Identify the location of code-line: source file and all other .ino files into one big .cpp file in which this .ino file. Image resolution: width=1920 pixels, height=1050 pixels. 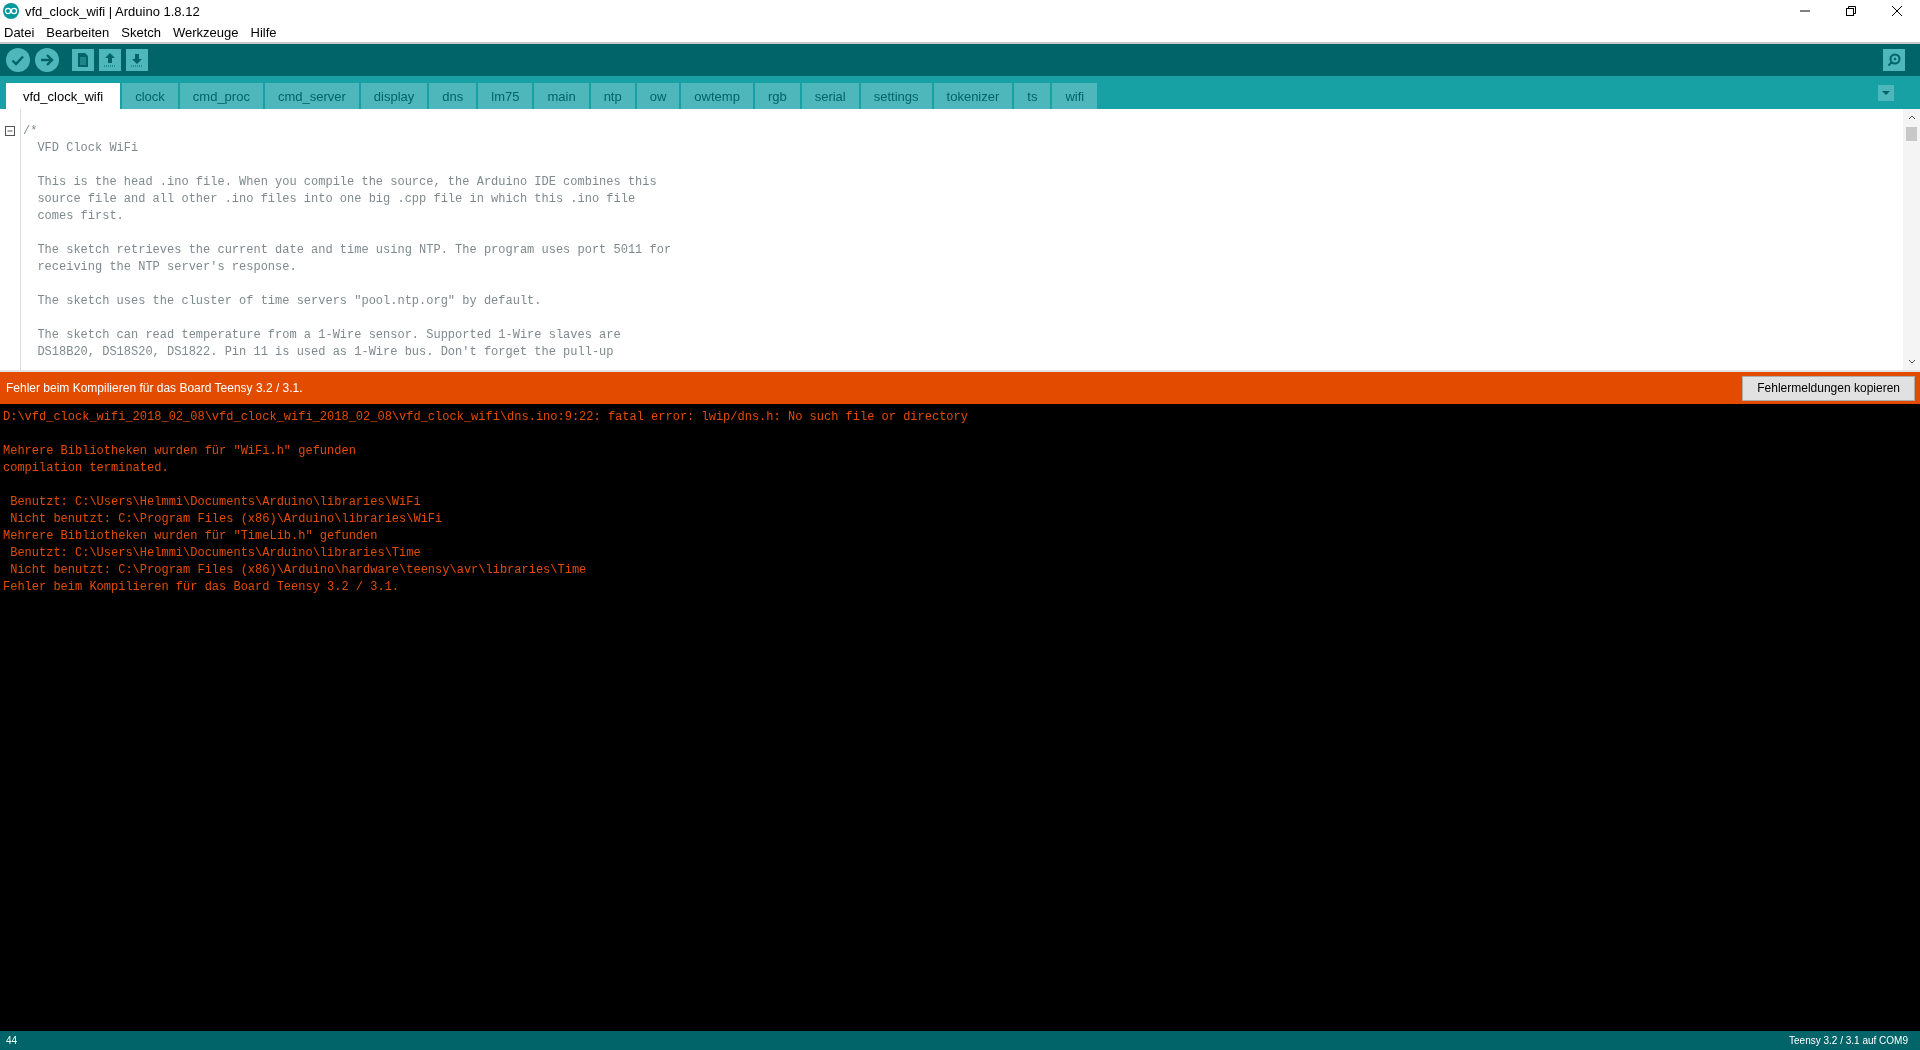
(336, 199).